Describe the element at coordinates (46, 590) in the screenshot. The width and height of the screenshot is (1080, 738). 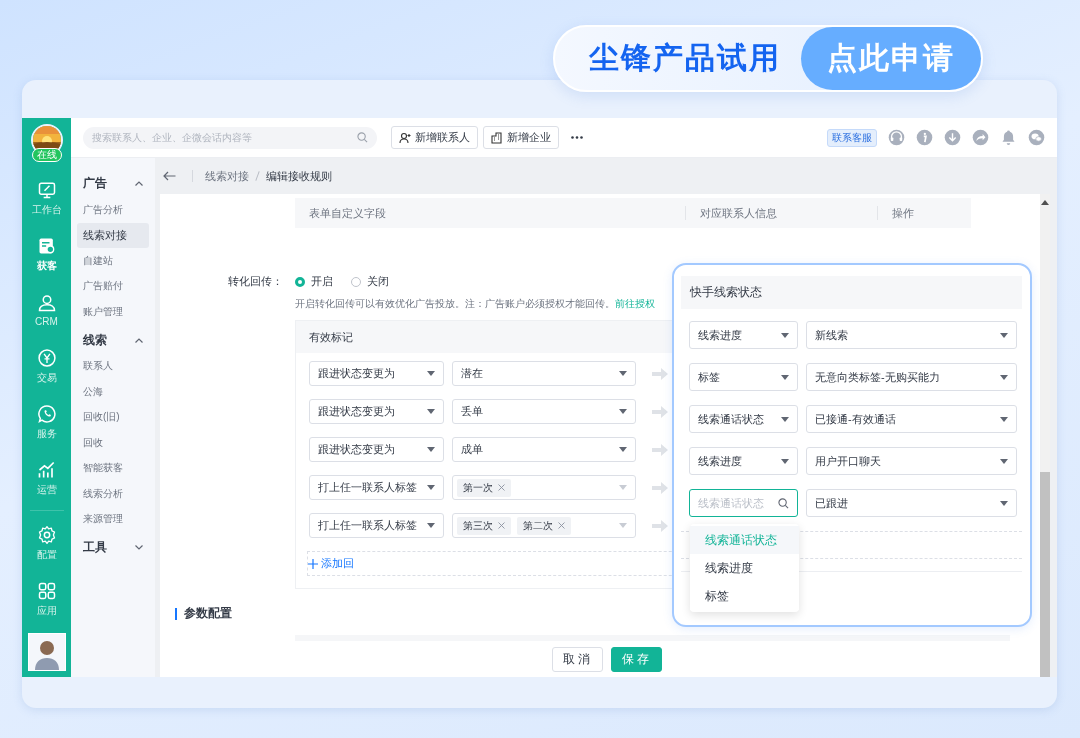
I see `grid-icon` at that location.